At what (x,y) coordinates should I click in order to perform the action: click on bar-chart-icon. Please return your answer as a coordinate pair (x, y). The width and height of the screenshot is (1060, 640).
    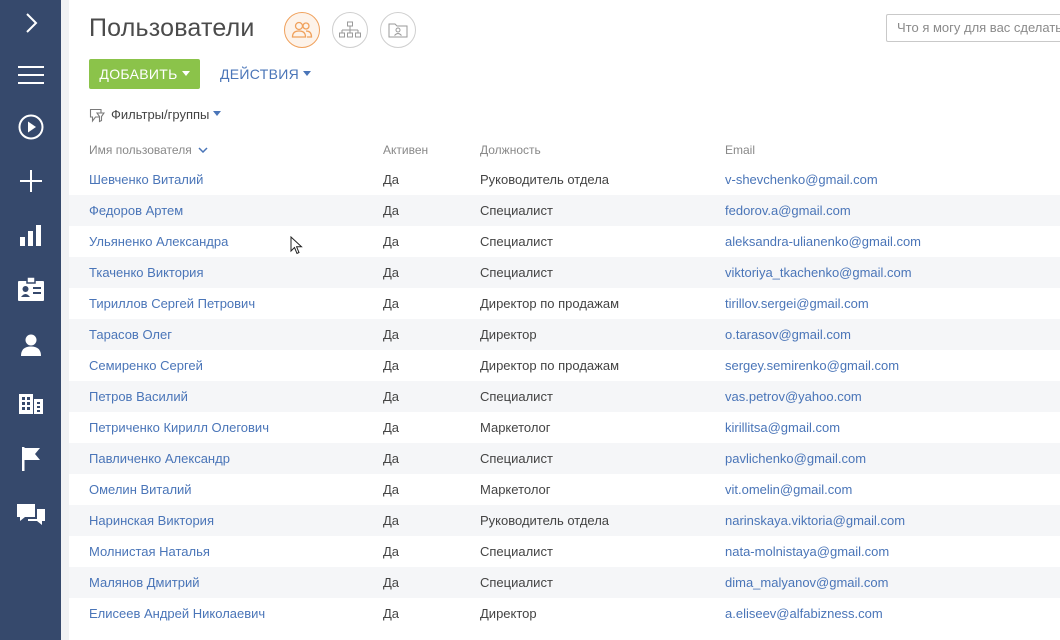
    Looking at the image, I should click on (30, 235).